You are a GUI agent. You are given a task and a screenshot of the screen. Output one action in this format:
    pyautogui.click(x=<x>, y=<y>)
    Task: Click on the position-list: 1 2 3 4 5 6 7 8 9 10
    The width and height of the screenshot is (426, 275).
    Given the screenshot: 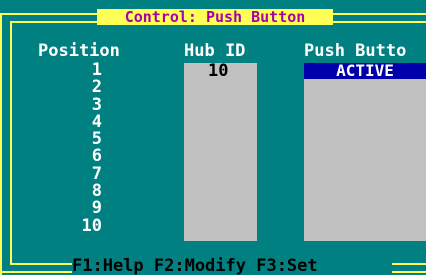 What is the action you would take?
    pyautogui.click(x=87, y=148)
    